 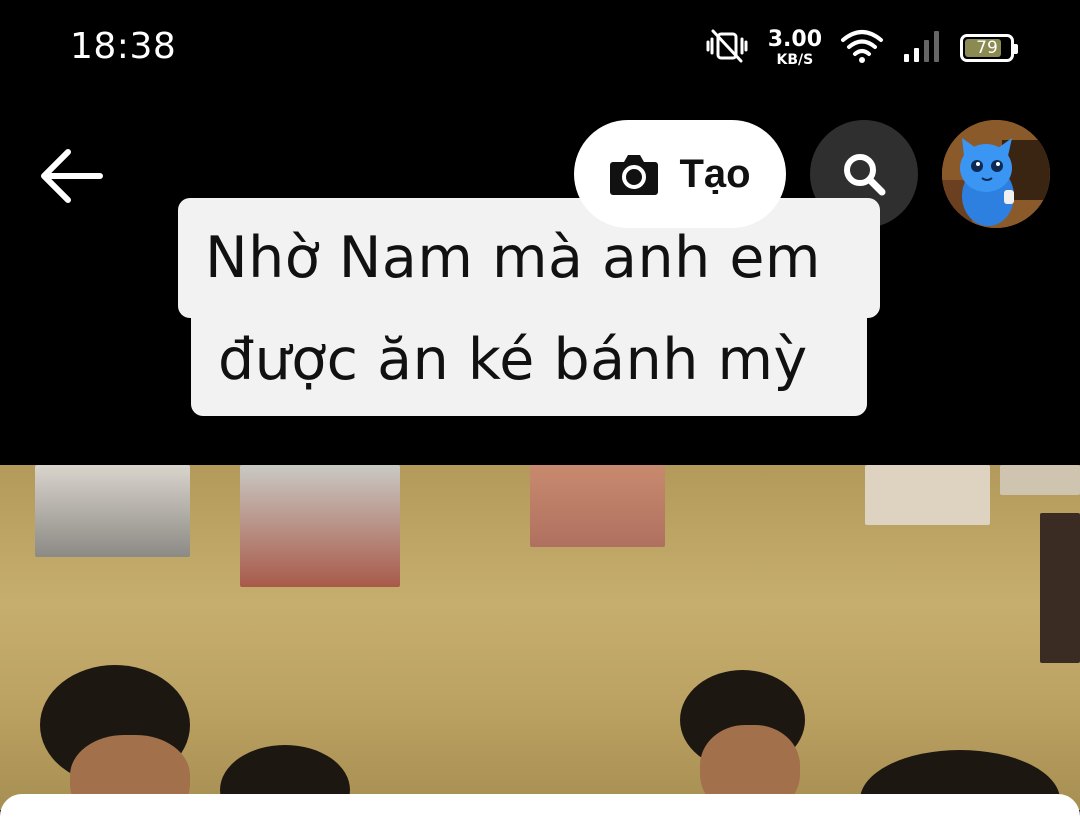 What do you see at coordinates (865, 175) in the screenshot?
I see `search-icon` at bounding box center [865, 175].